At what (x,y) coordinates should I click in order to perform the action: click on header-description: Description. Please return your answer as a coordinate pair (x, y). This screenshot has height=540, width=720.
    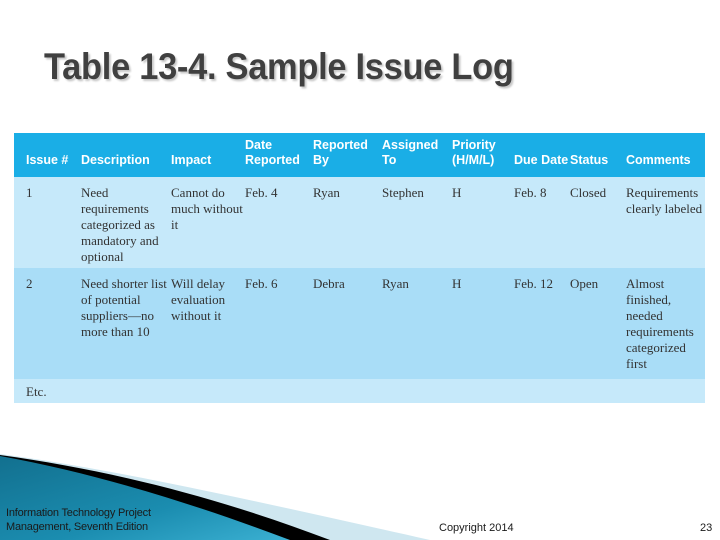
    Looking at the image, I should click on (126, 155).